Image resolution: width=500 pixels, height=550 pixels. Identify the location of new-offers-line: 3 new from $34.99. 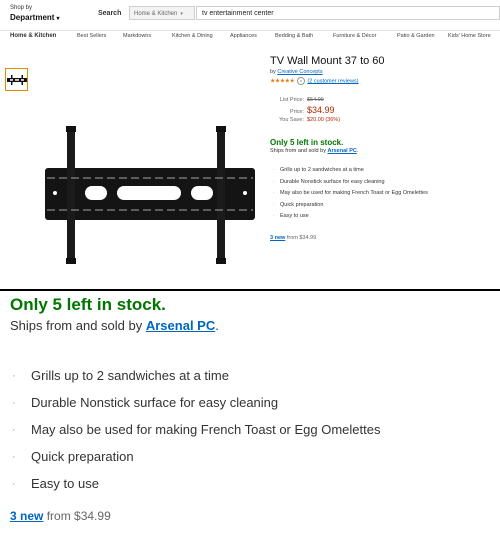
(293, 238).